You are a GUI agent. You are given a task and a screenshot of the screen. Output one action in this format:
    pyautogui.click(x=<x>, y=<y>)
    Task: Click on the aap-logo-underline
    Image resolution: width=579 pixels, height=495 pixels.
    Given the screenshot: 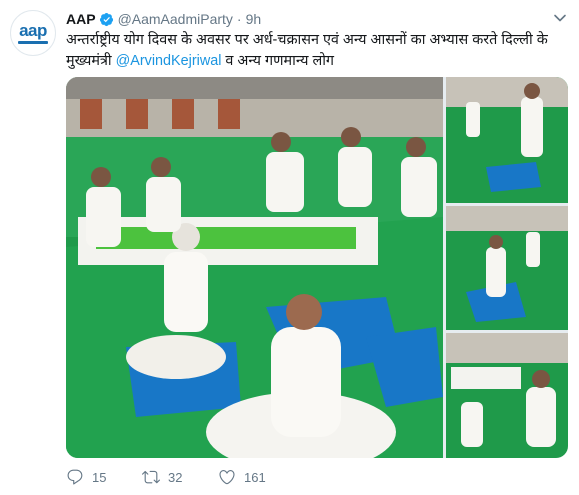 What is the action you would take?
    pyautogui.click(x=33, y=42)
    